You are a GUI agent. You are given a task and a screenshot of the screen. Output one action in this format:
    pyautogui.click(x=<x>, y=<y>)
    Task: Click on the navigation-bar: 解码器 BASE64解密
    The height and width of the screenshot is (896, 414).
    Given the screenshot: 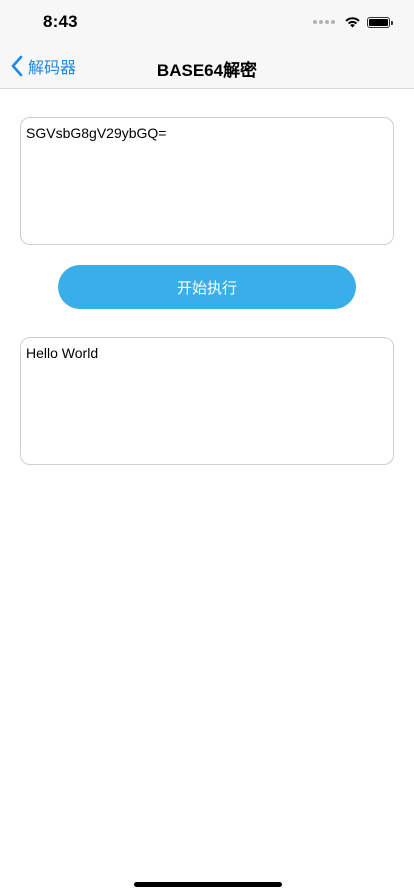 What is the action you would take?
    pyautogui.click(x=207, y=66)
    